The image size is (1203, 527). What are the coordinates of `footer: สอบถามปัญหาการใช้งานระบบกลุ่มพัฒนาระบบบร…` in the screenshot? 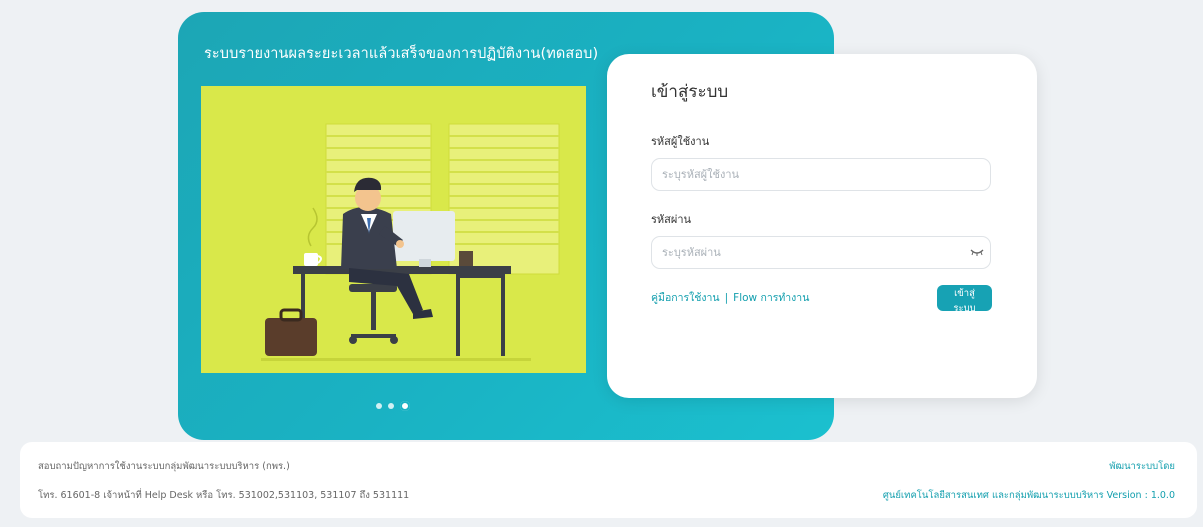 It's located at (608, 480).